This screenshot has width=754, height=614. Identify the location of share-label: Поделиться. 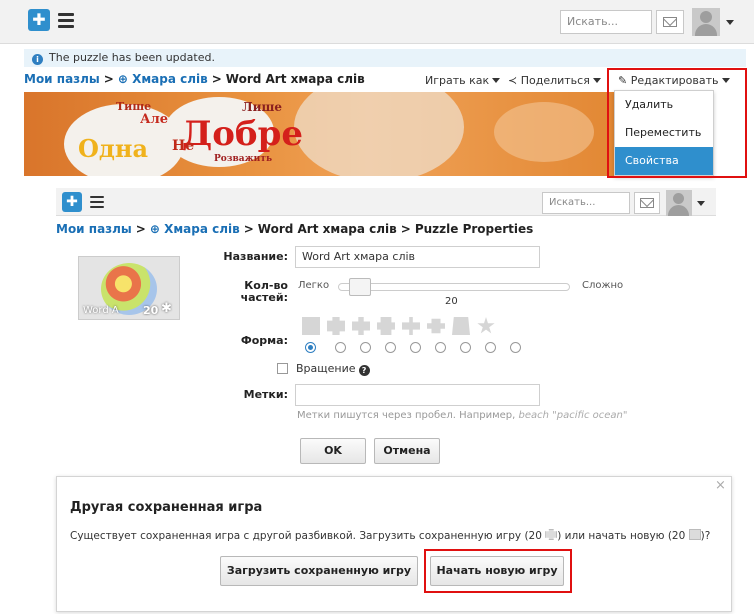
(555, 80).